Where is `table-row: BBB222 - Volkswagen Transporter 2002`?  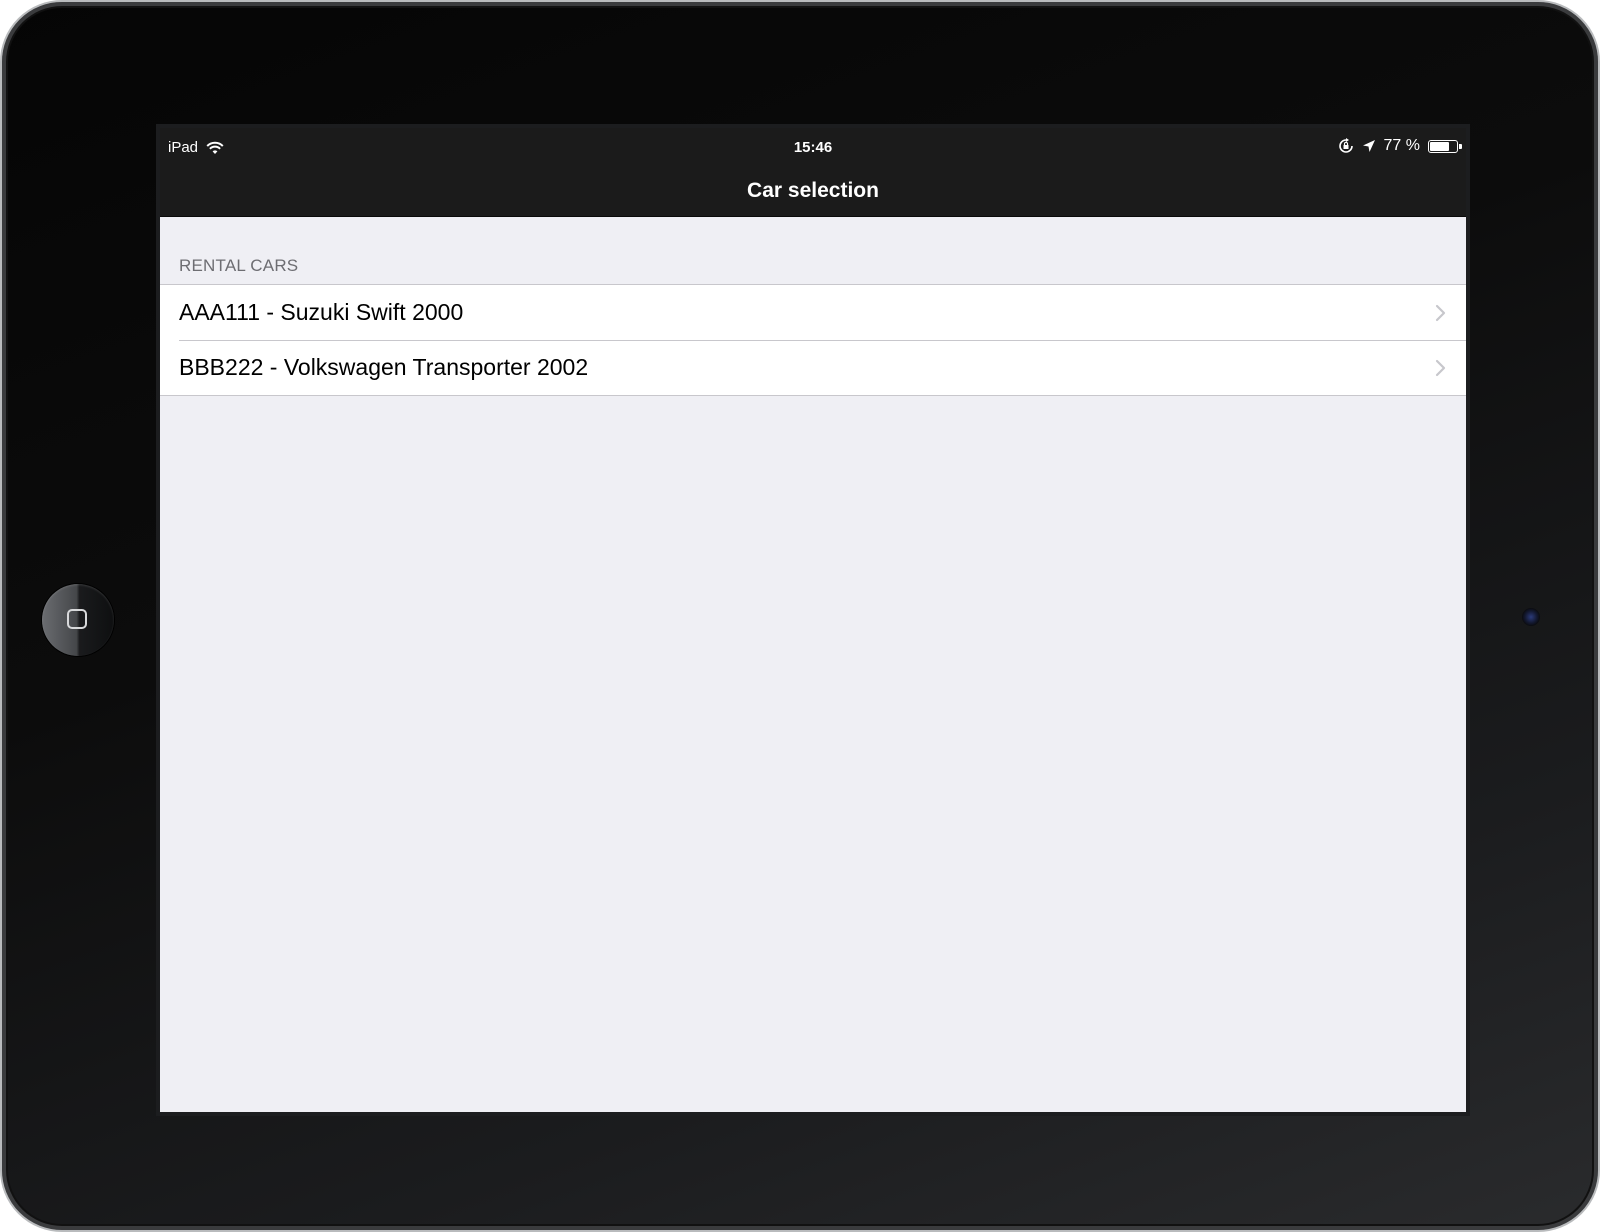
table-row: BBB222 - Volkswagen Transporter 2002 is located at coordinates (813, 367).